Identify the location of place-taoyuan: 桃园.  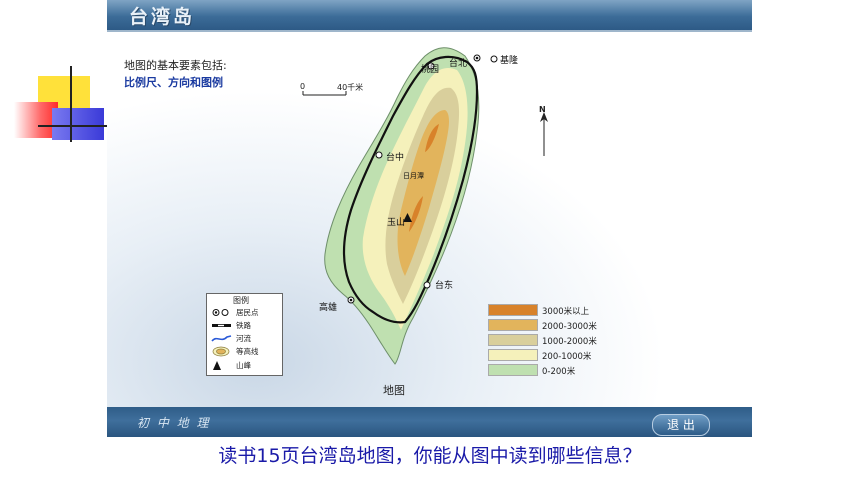
(430, 70).